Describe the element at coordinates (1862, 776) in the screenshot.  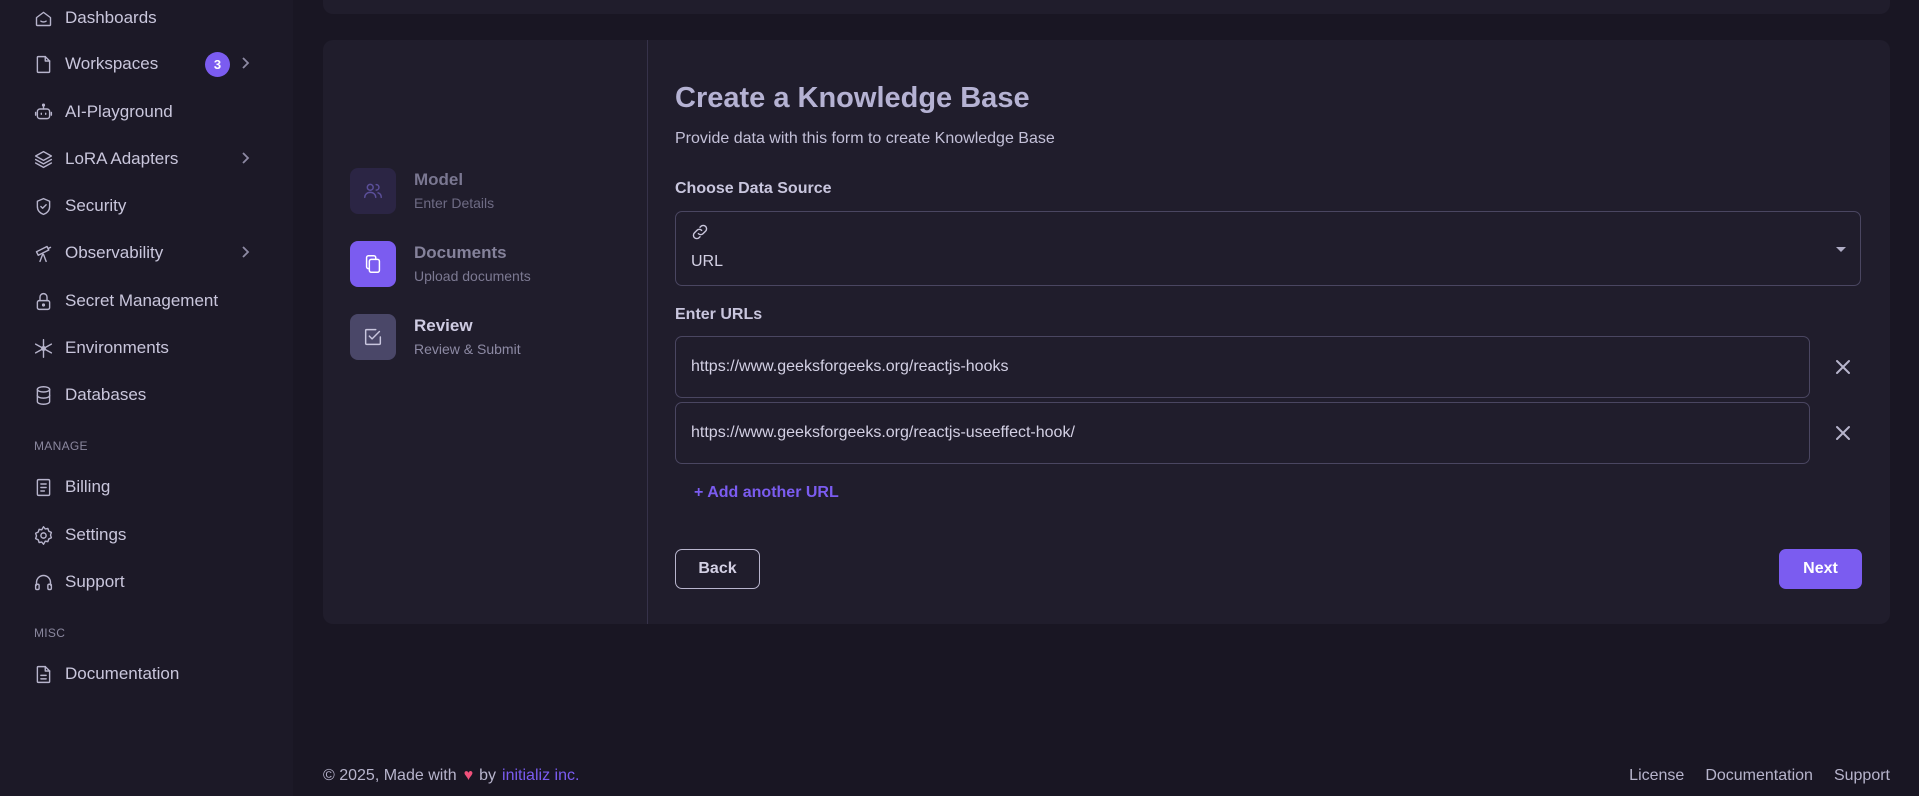
I see `footer-link-support: Support` at that location.